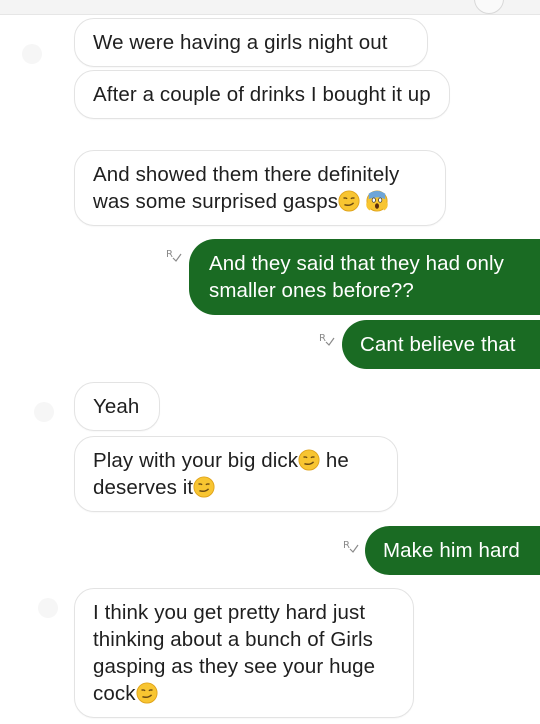 The width and height of the screenshot is (540, 724). I want to click on incoming-message: After a couple of drinks I bought it up, so click(262, 94).